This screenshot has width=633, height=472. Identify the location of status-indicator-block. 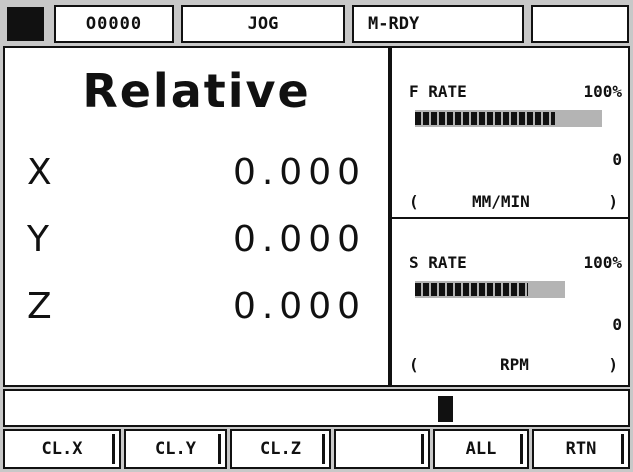
(25, 24).